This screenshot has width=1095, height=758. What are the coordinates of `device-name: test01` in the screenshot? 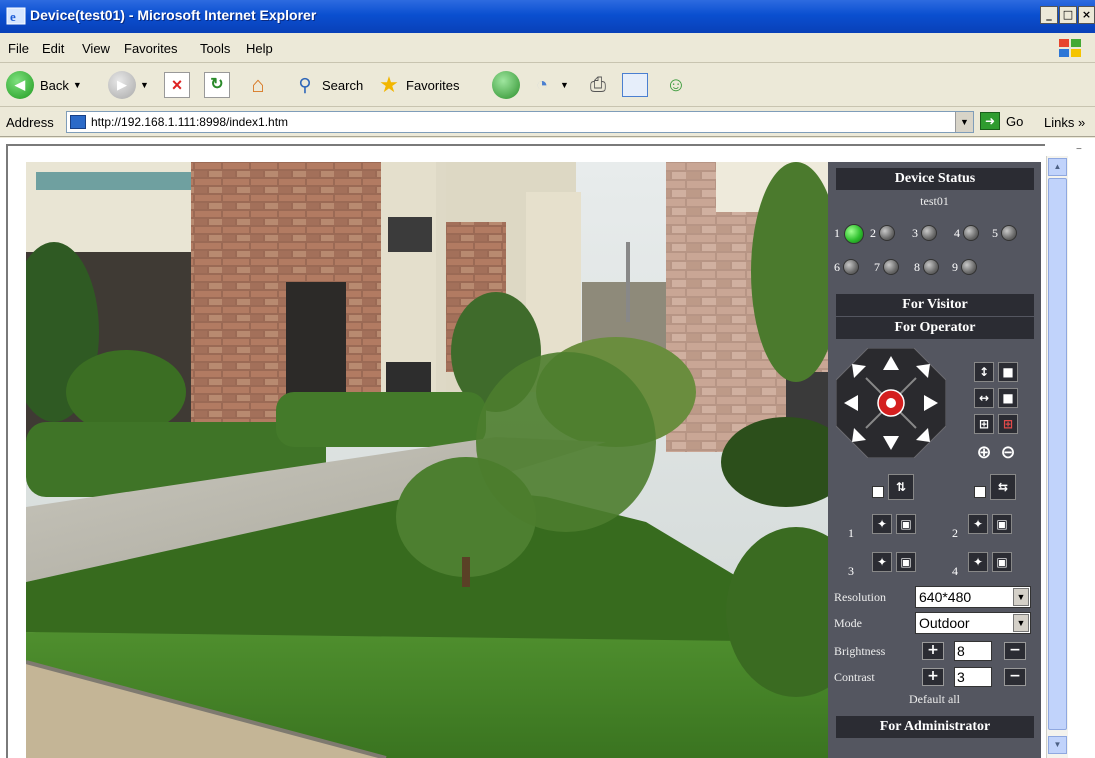 It's located at (934, 201).